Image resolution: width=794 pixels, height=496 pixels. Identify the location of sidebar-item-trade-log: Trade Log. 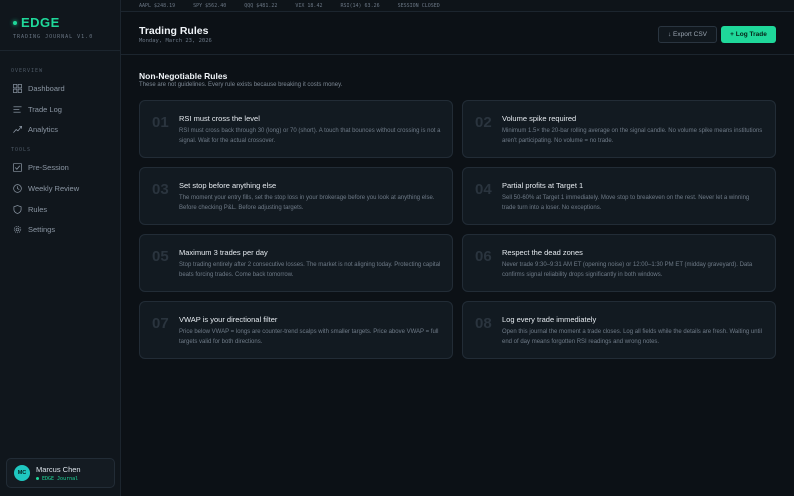
(60, 109).